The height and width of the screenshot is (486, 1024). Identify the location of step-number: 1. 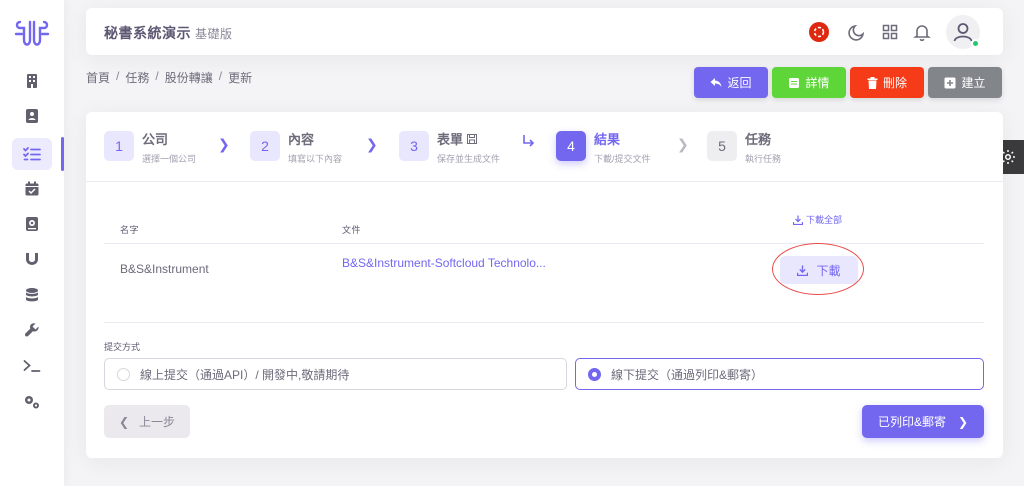
(119, 146).